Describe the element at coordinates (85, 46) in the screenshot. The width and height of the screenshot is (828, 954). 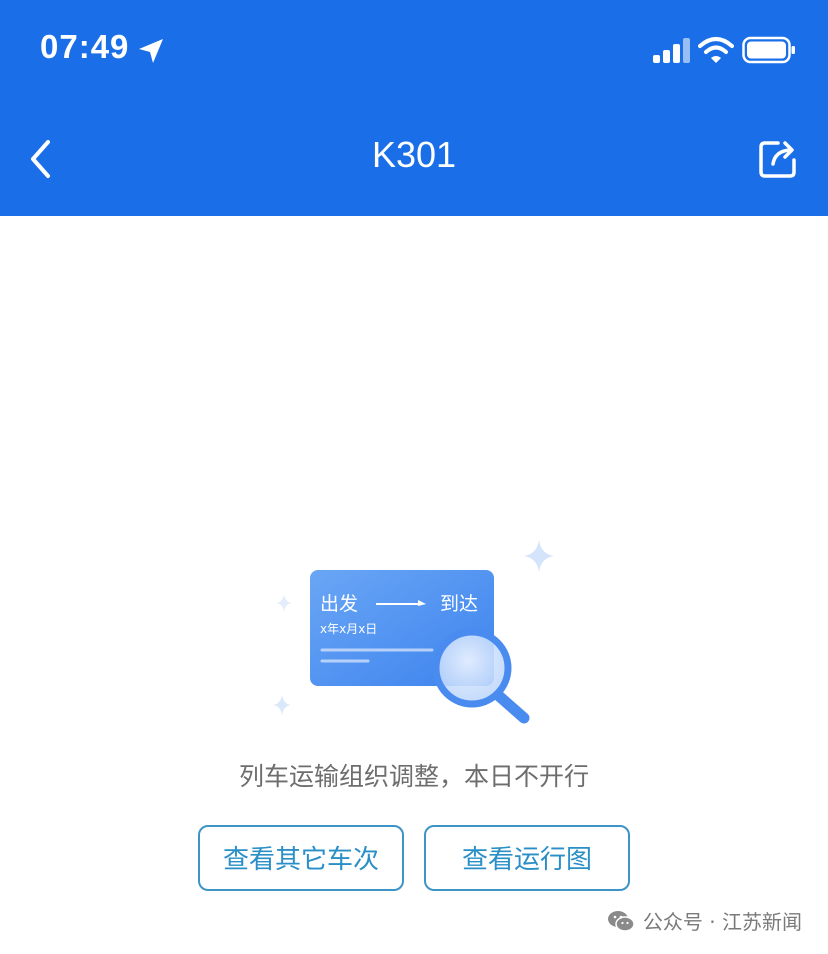
I see `status-time: 07:49` at that location.